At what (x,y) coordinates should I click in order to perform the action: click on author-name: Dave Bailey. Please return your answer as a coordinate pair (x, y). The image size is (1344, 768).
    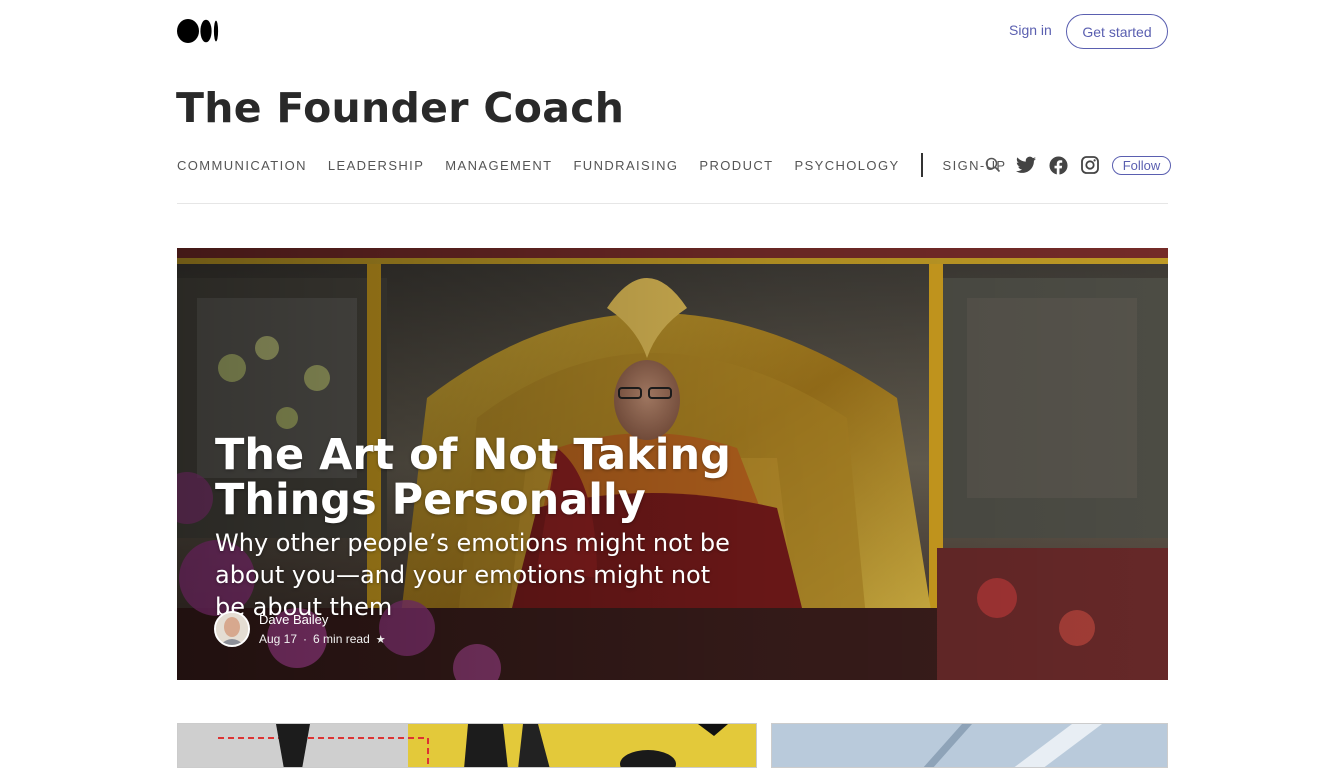
    Looking at the image, I should click on (322, 619).